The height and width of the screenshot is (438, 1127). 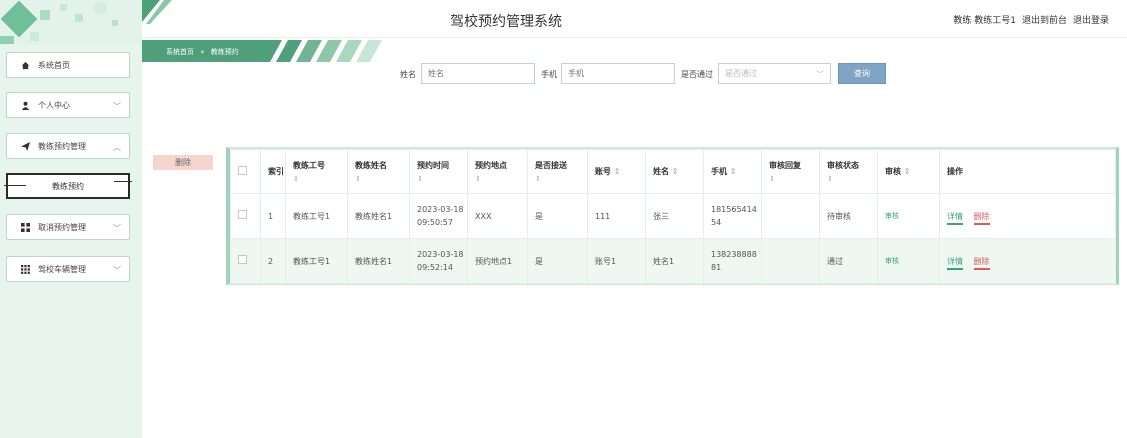 I want to click on header-label: 审核, so click(x=893, y=171).